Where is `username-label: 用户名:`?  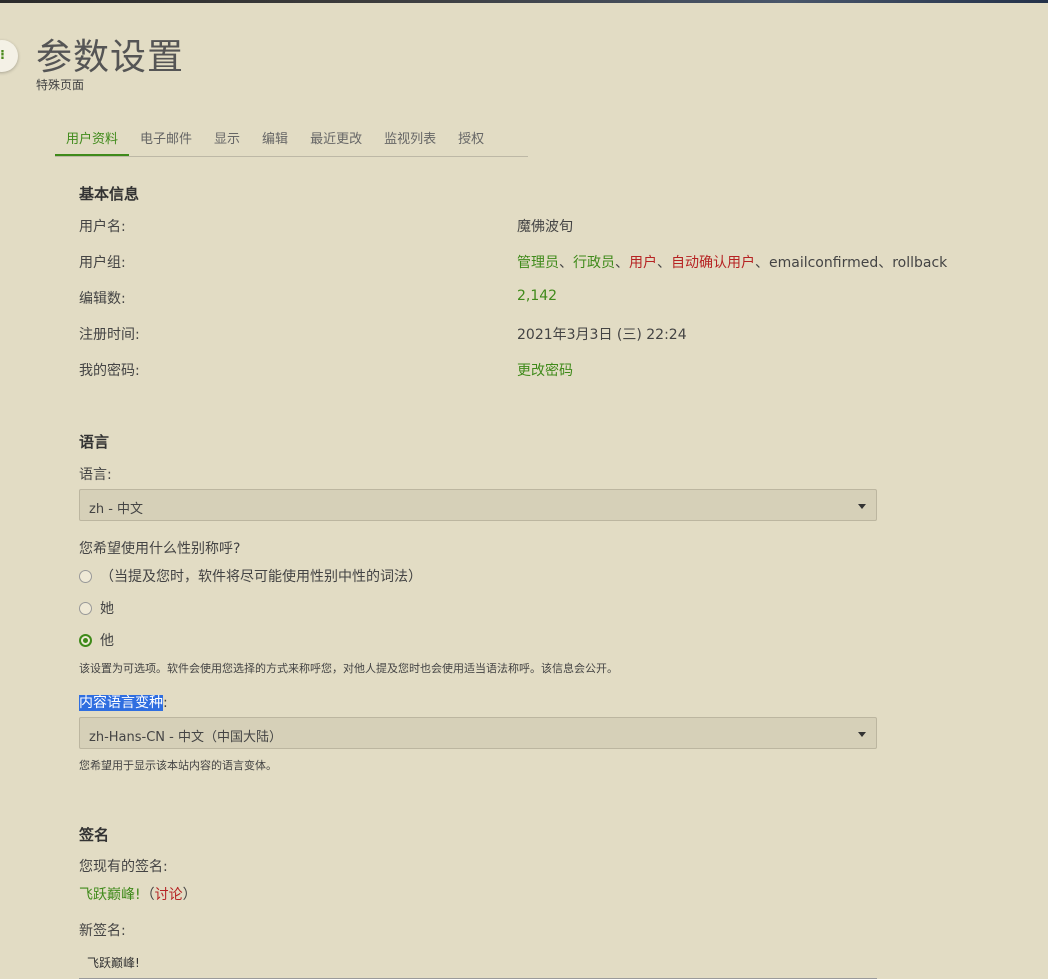 username-label: 用户名: is located at coordinates (102, 227).